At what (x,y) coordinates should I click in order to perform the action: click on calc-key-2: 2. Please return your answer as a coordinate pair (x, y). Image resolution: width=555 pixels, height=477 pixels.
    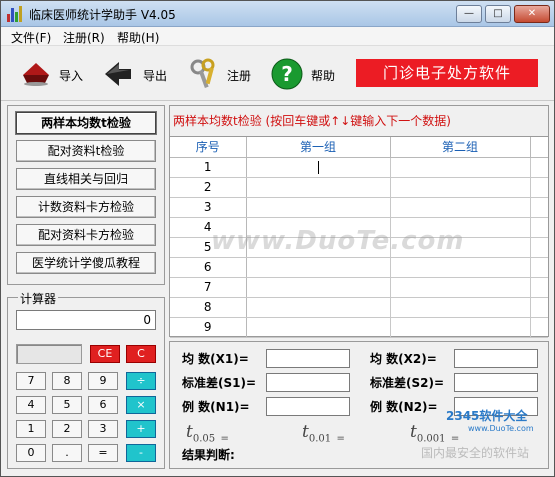
    Looking at the image, I should click on (67, 429).